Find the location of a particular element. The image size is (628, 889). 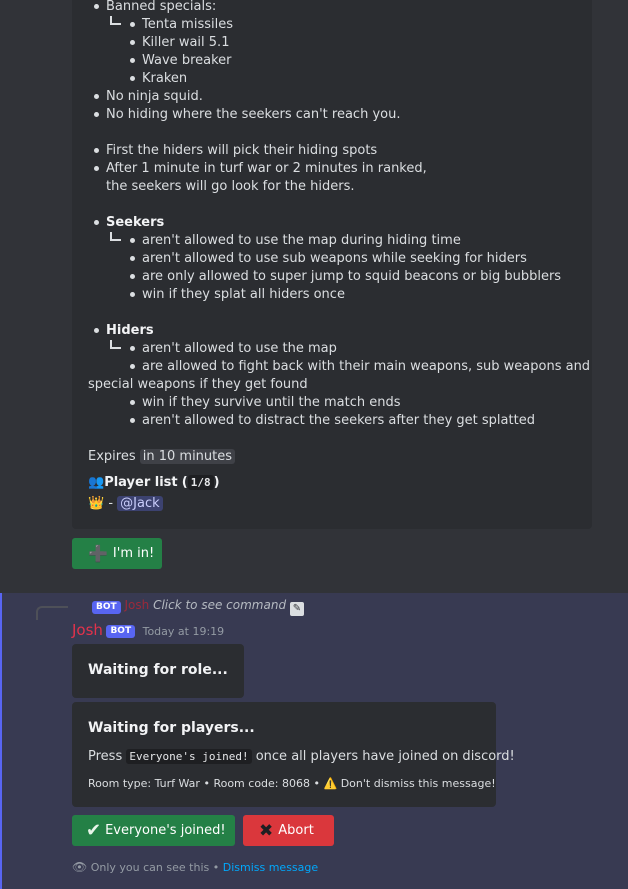

room-type: Room type: Turf War is located at coordinates (144, 783).